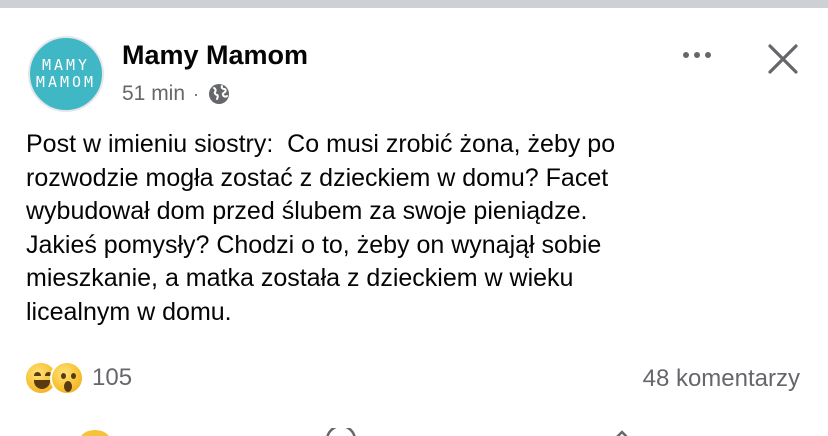 The height and width of the screenshot is (436, 828). I want to click on reactions-summary: 105, so click(78, 378).